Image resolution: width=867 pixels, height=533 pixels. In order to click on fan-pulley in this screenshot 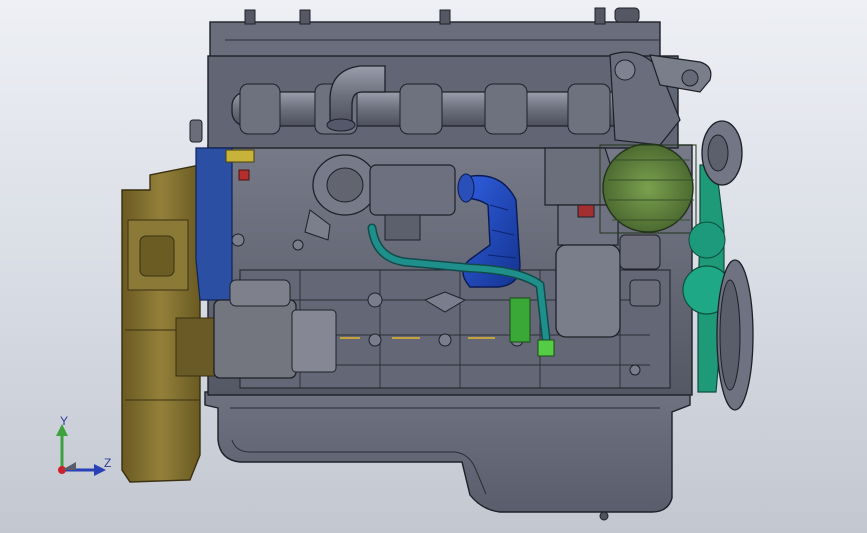, I will do `click(722, 153)`.